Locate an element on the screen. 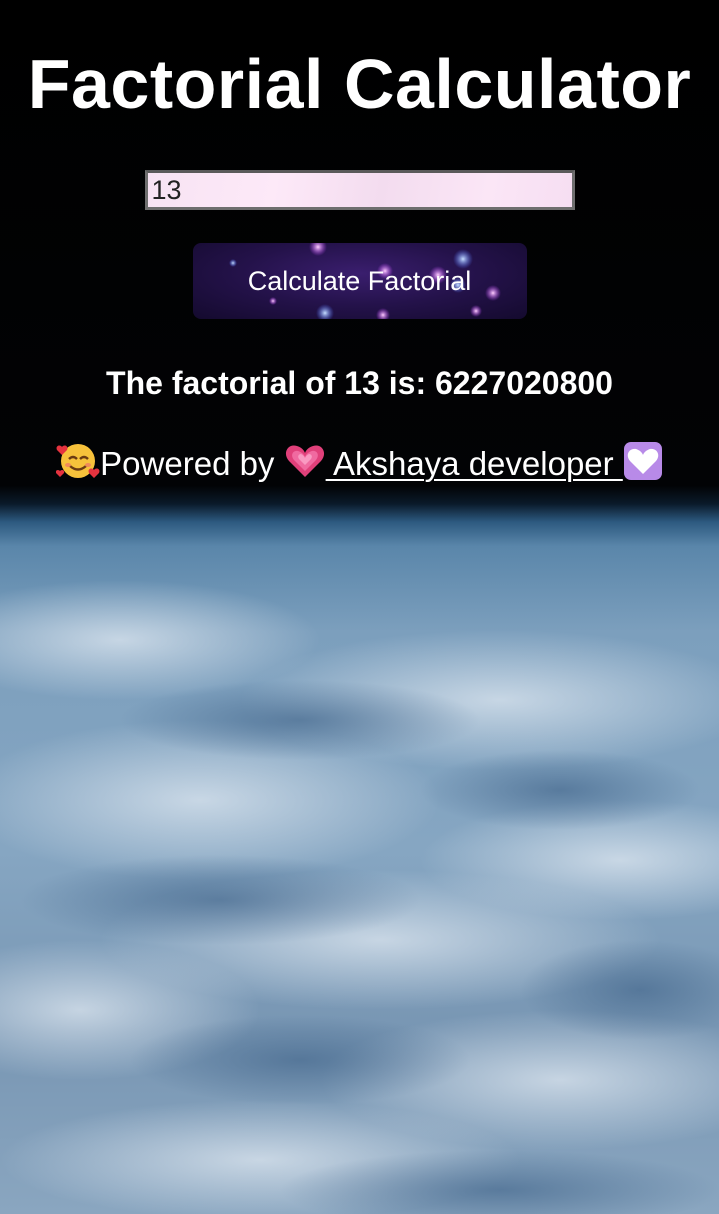 The width and height of the screenshot is (719, 1214). powered-by-label: Powered by is located at coordinates (192, 463).